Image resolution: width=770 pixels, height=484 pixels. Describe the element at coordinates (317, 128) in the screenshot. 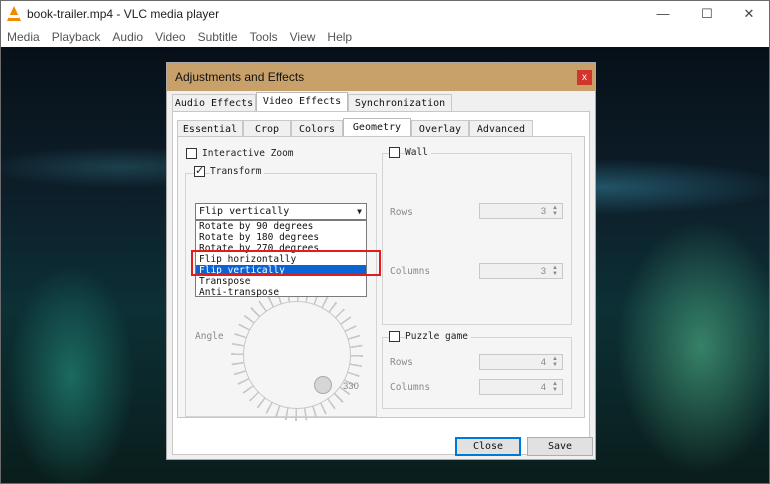

I see `tab-colors: Colors` at that location.